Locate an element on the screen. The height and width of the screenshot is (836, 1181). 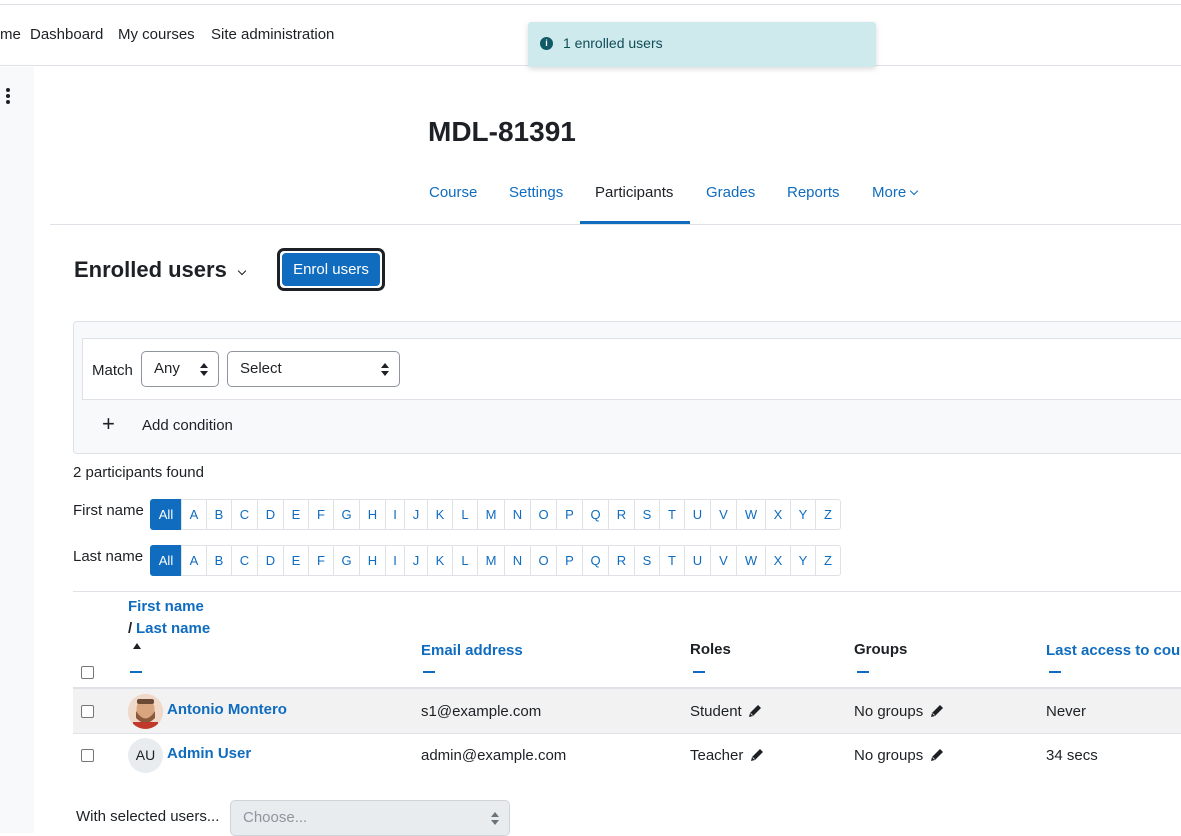
lastname-initial-i: I is located at coordinates (395, 560).